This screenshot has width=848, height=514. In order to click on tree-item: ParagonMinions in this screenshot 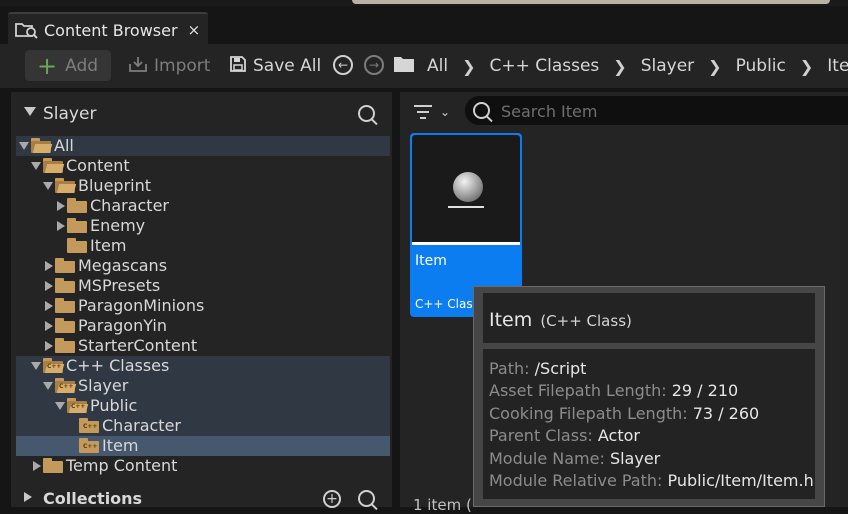, I will do `click(203, 306)`.